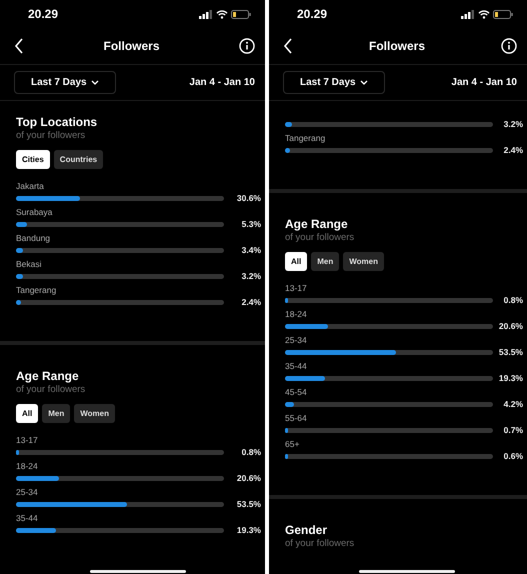 The image size is (527, 574). What do you see at coordinates (33, 159) in the screenshot?
I see `filter-chip: Cities` at bounding box center [33, 159].